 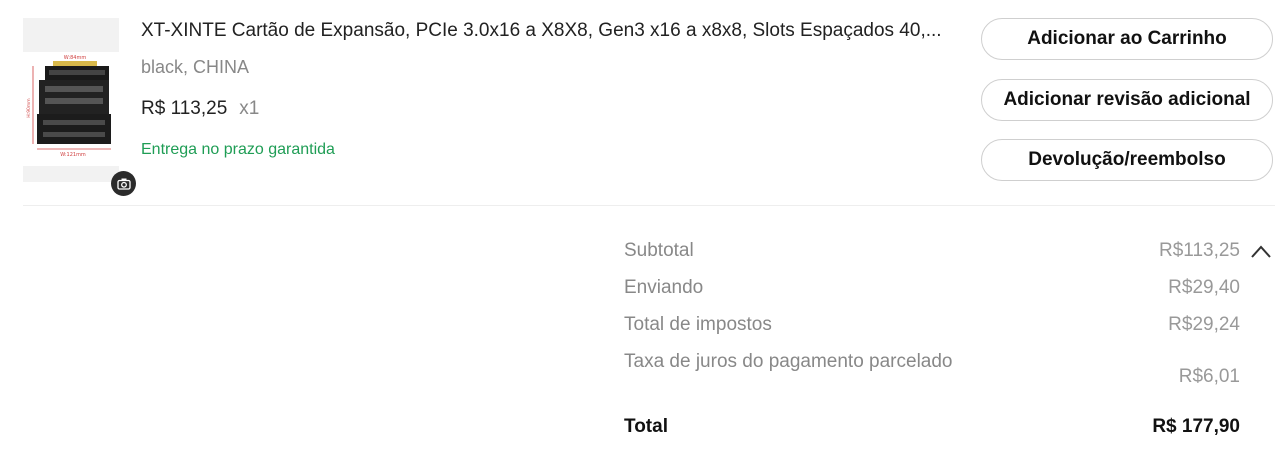 What do you see at coordinates (664, 287) in the screenshot?
I see `shipping-label: Enviando` at bounding box center [664, 287].